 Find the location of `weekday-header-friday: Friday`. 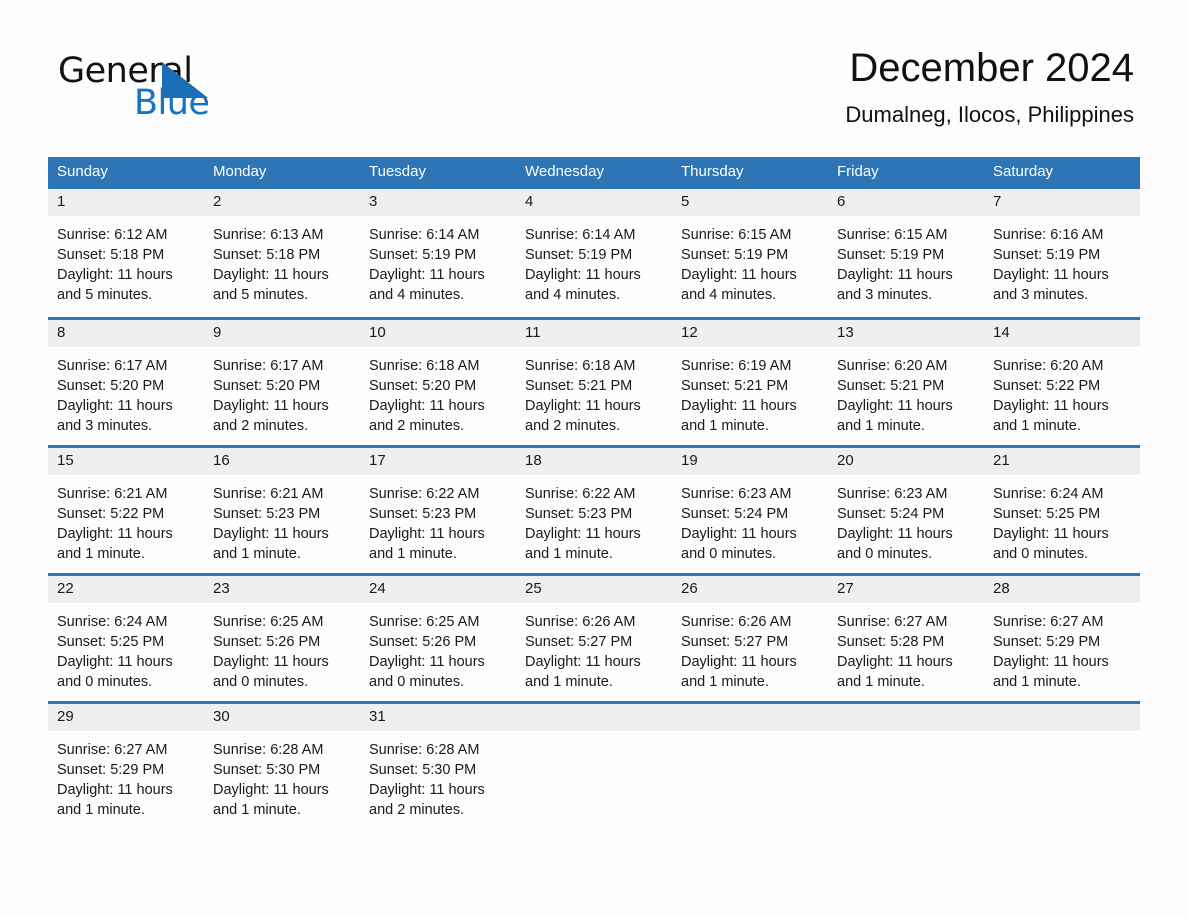

weekday-header-friday: Friday is located at coordinates (906, 173).